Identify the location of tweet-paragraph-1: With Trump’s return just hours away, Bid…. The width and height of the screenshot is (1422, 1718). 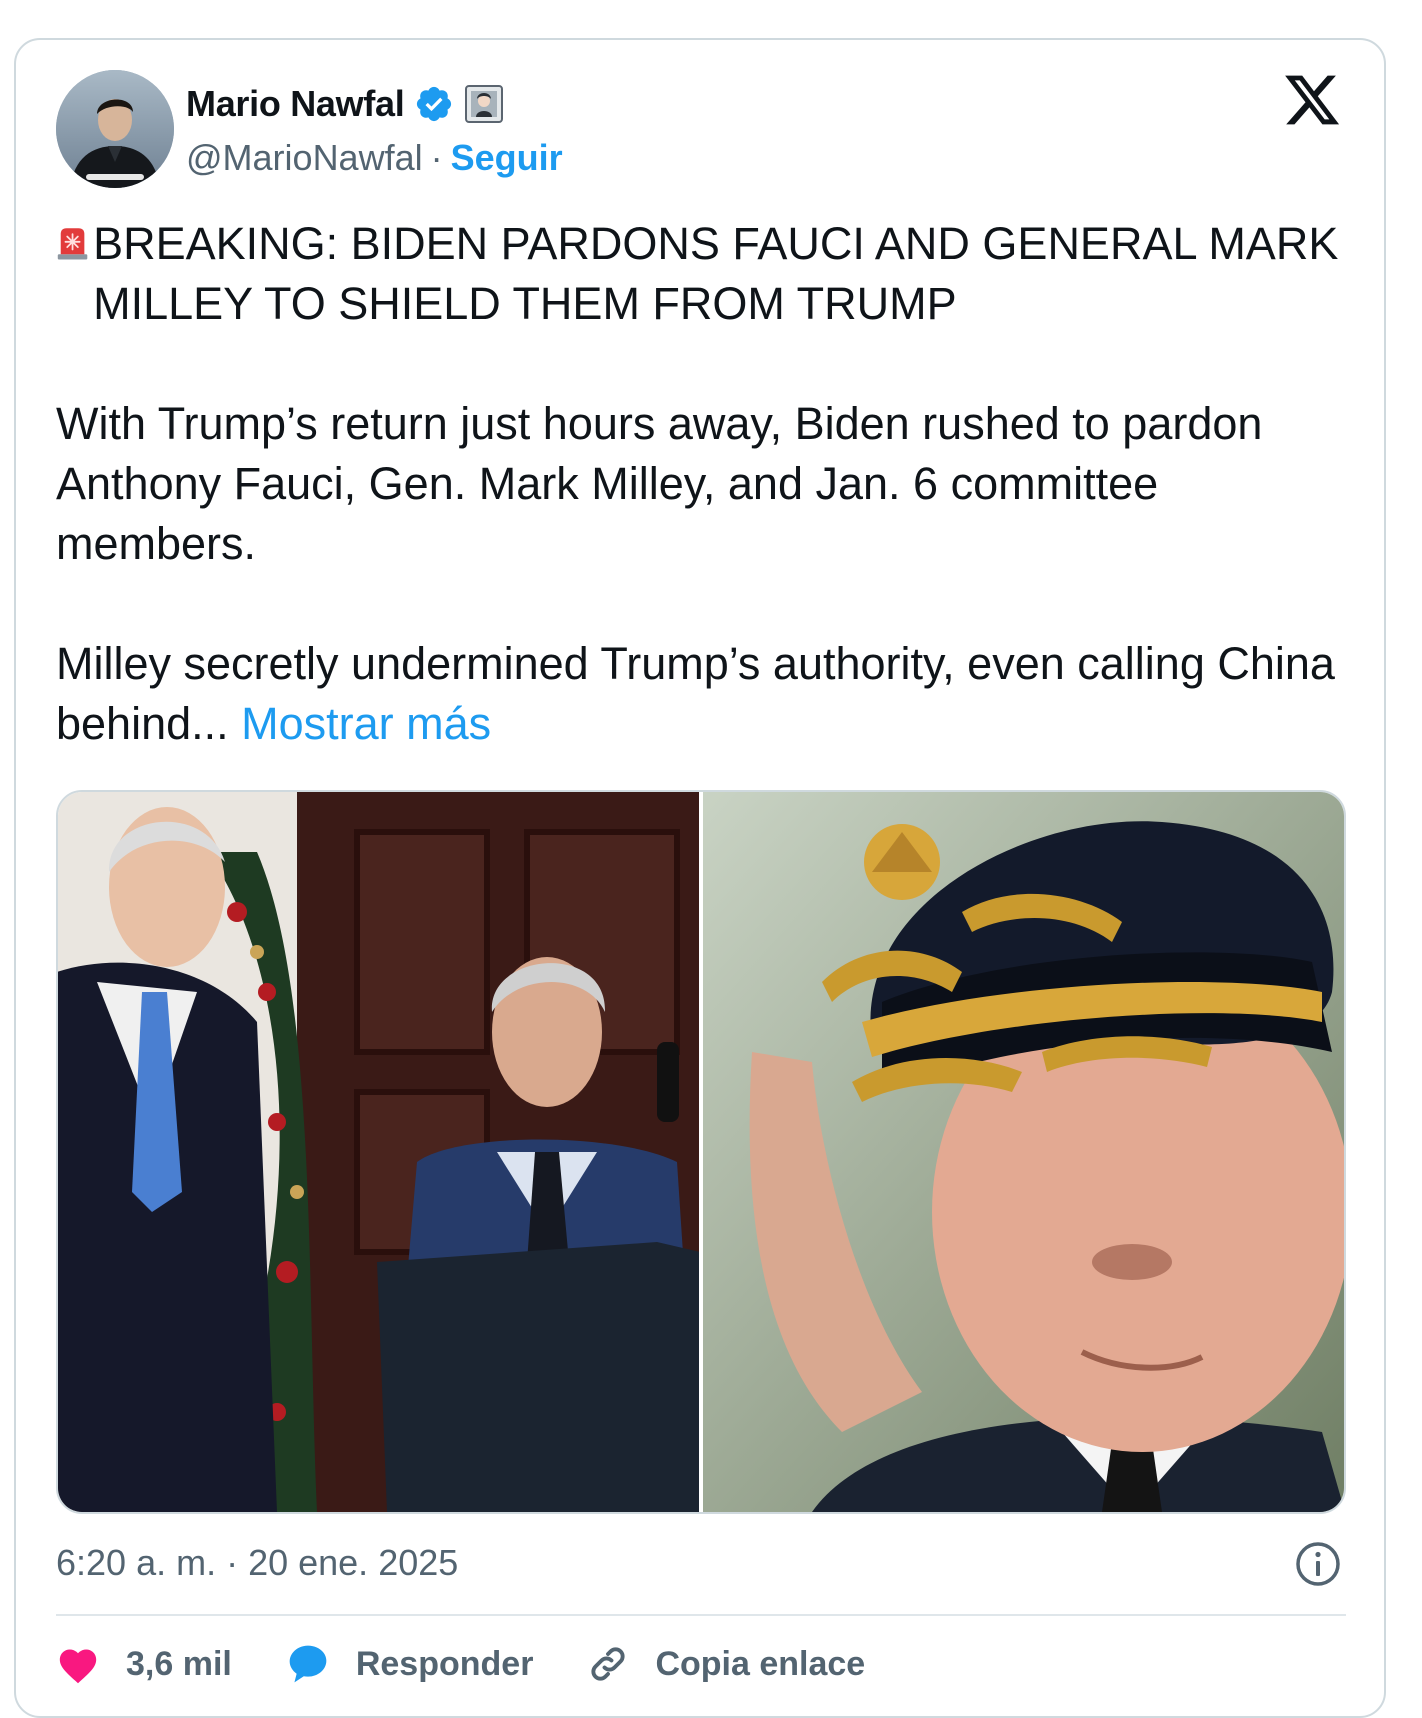
(659, 483).